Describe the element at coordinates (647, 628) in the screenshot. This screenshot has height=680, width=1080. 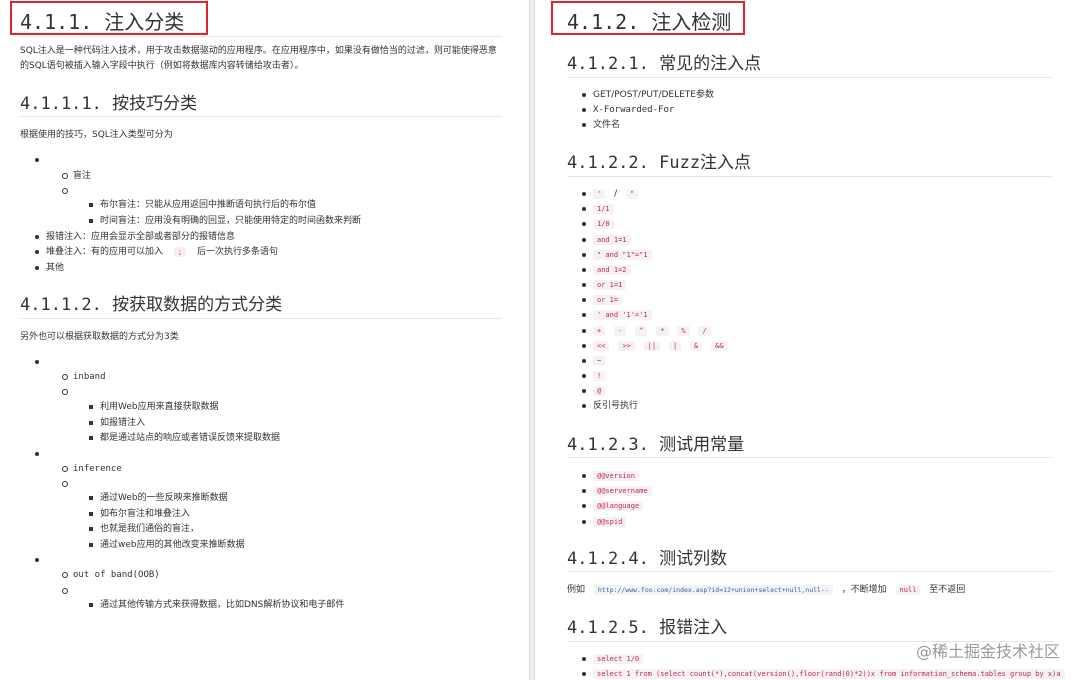
I see `heading-4-1-2-5: 4.1.2.5. 报错注入` at that location.